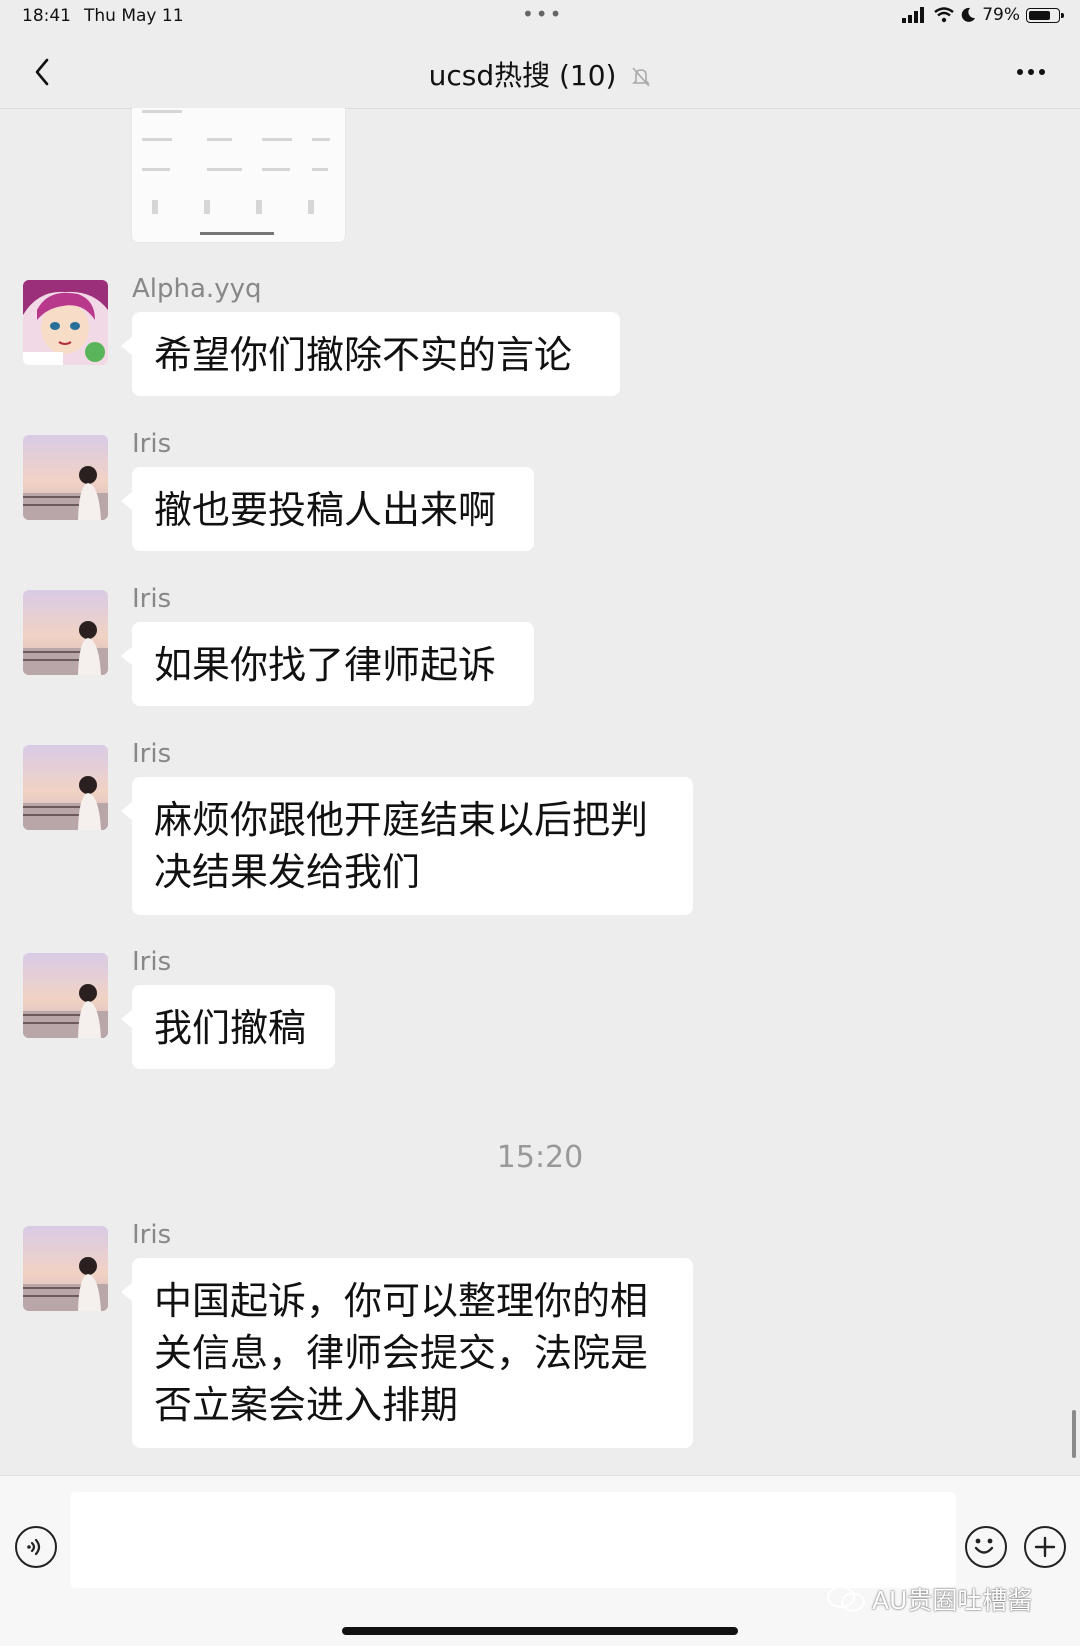 The height and width of the screenshot is (1646, 1080). I want to click on watermark: AU贵圈吐槽酱, so click(929, 1599).